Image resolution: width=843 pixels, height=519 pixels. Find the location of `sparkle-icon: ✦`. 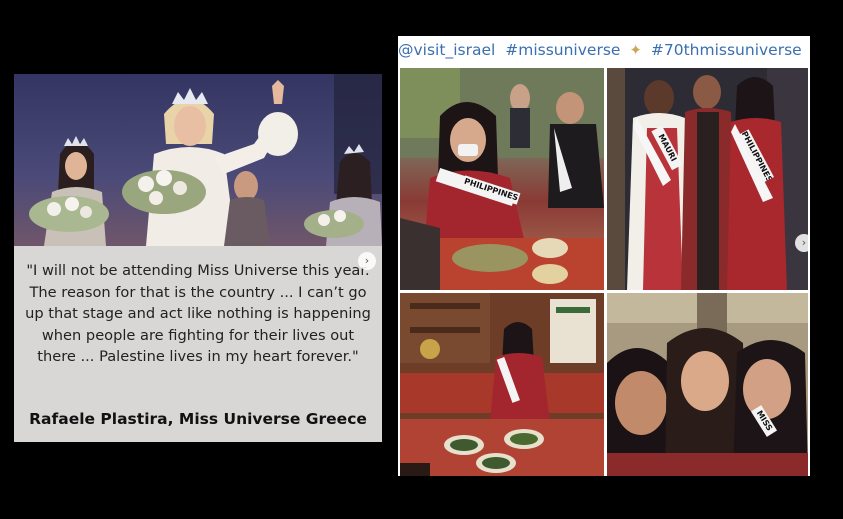

sparkle-icon: ✦ is located at coordinates (635, 50).